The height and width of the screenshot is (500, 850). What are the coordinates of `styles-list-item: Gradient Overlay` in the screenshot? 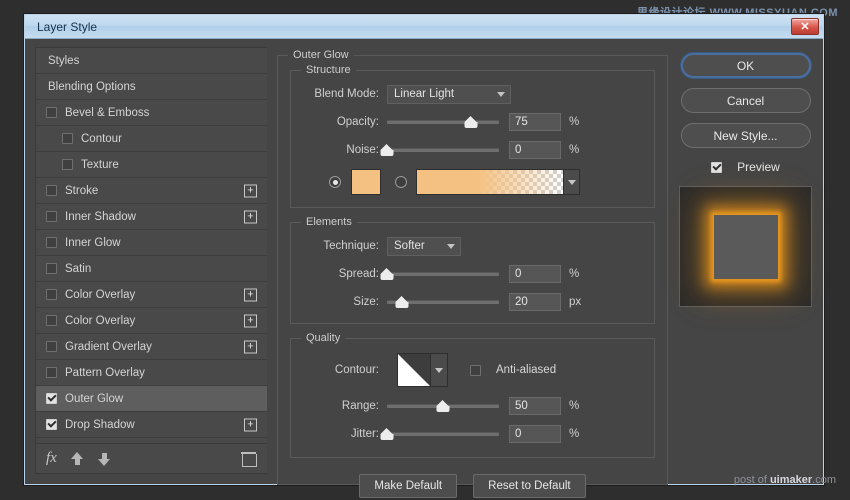 It's located at (151, 347).